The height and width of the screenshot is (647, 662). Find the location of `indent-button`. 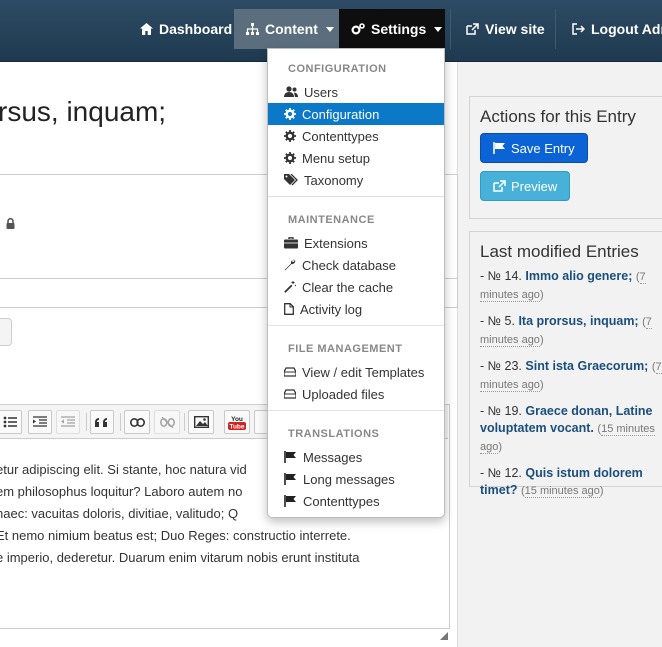

indent-button is located at coordinates (40, 422).